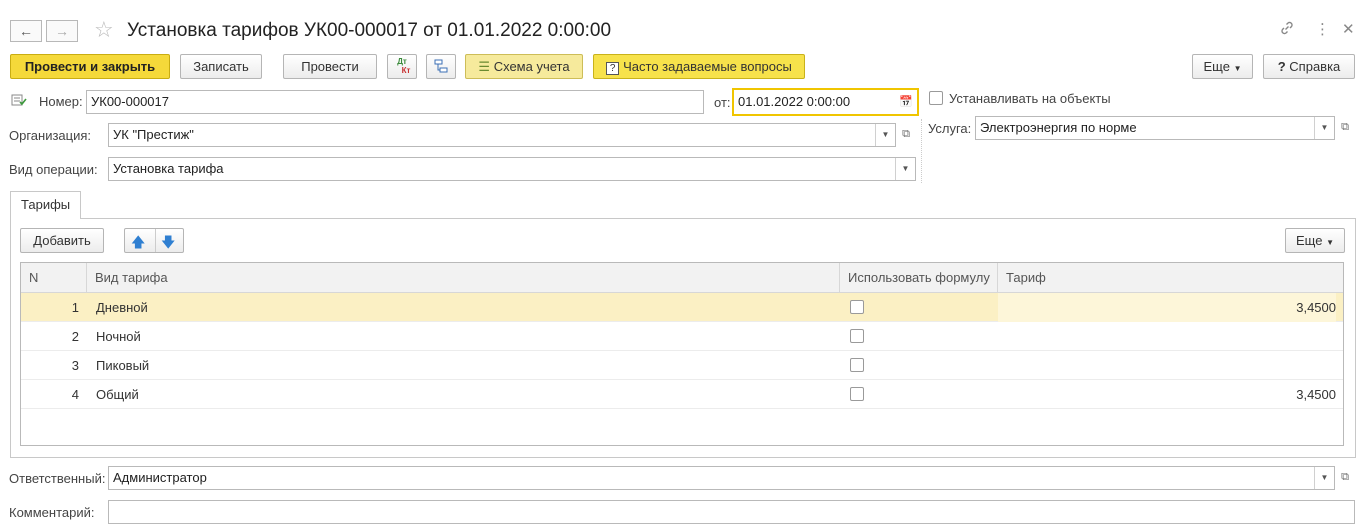  I want to click on back-button: ←, so click(26, 31).